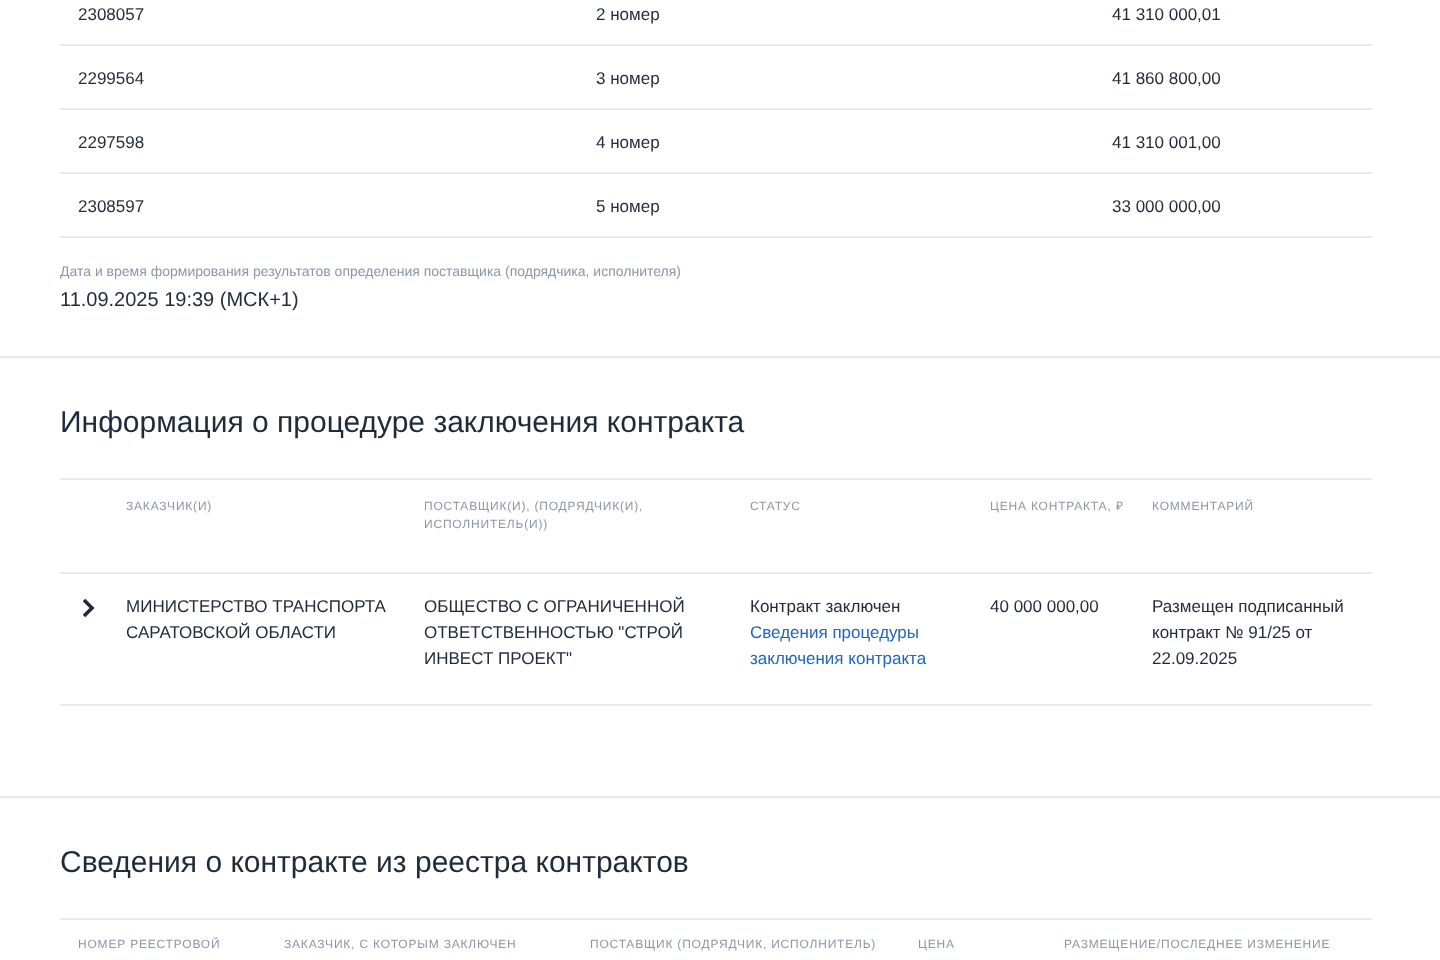 The image size is (1440, 960). I want to click on section-title: Сведения о контракте из реестра контрактов, so click(375, 864).